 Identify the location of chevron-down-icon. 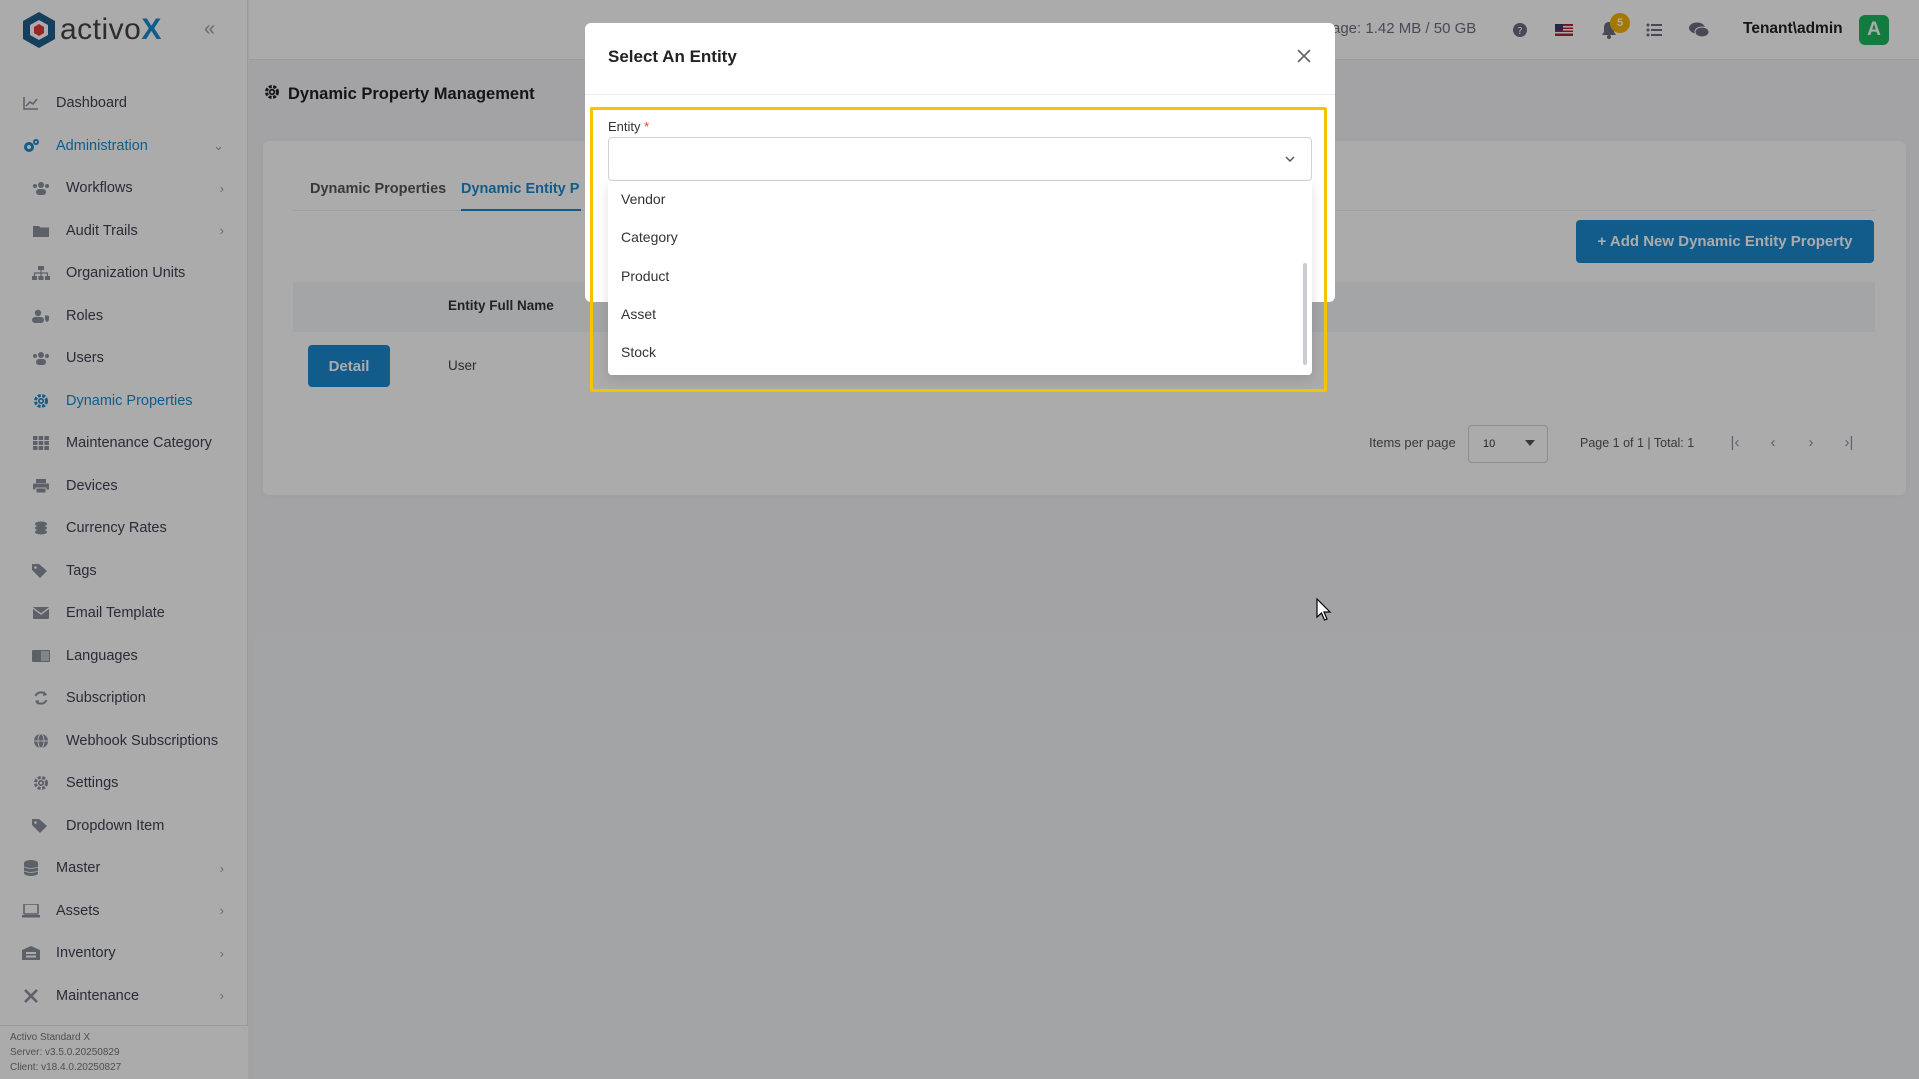
(1290, 159).